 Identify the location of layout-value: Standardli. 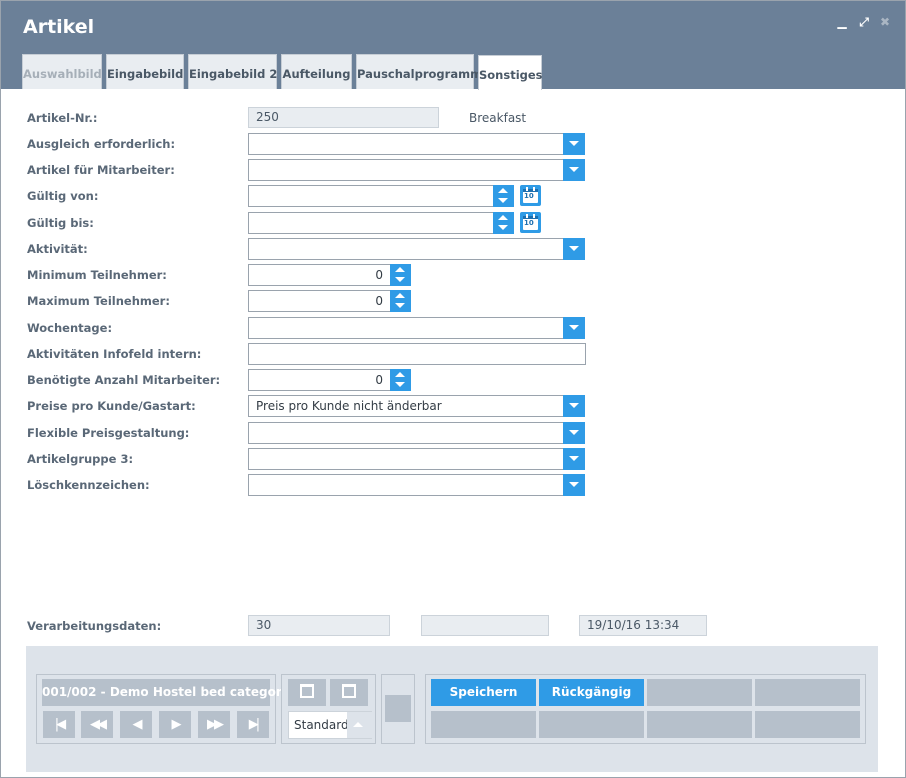
(322, 725).